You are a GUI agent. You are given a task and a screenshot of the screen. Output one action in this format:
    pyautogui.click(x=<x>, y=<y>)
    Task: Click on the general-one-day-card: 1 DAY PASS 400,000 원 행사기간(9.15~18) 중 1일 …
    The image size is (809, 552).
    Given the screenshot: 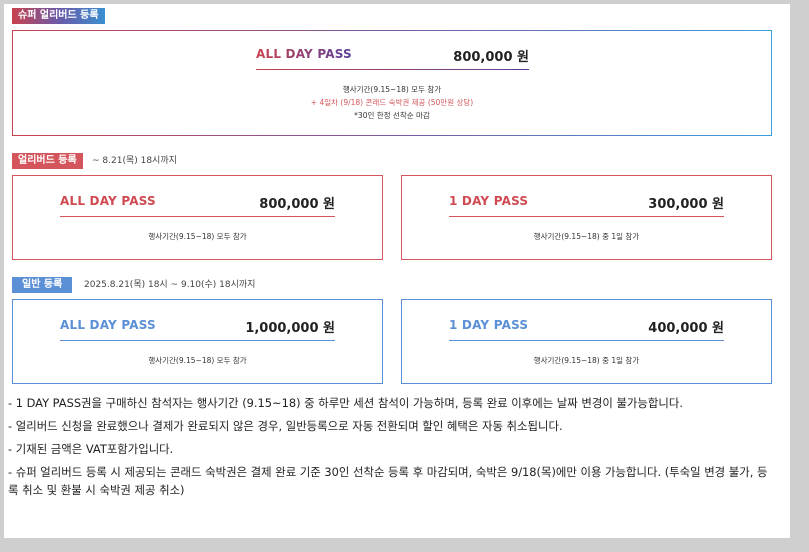 What is the action you would take?
    pyautogui.click(x=586, y=341)
    